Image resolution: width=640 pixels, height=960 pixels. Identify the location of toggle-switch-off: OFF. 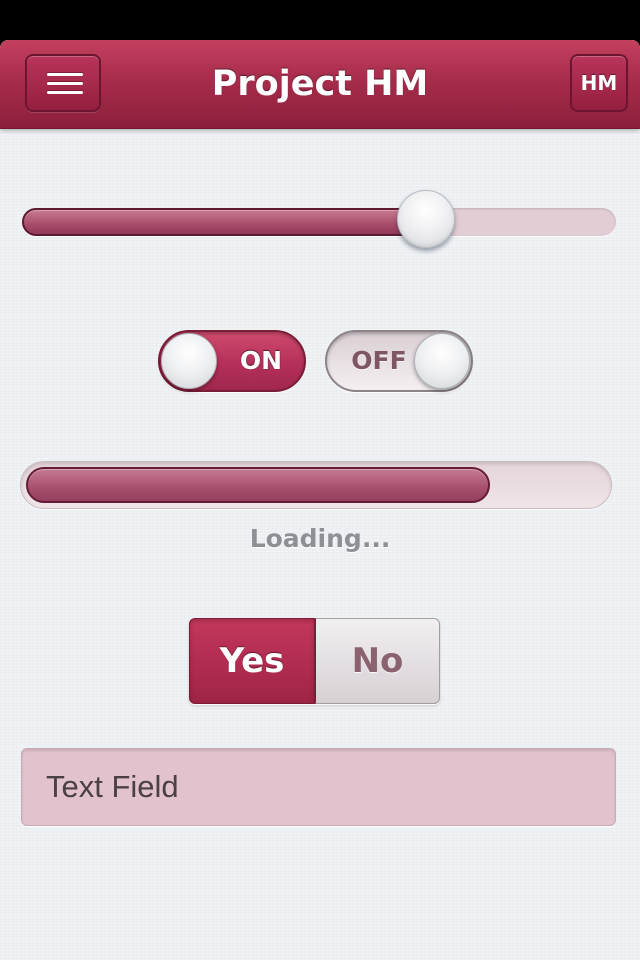
(399, 361).